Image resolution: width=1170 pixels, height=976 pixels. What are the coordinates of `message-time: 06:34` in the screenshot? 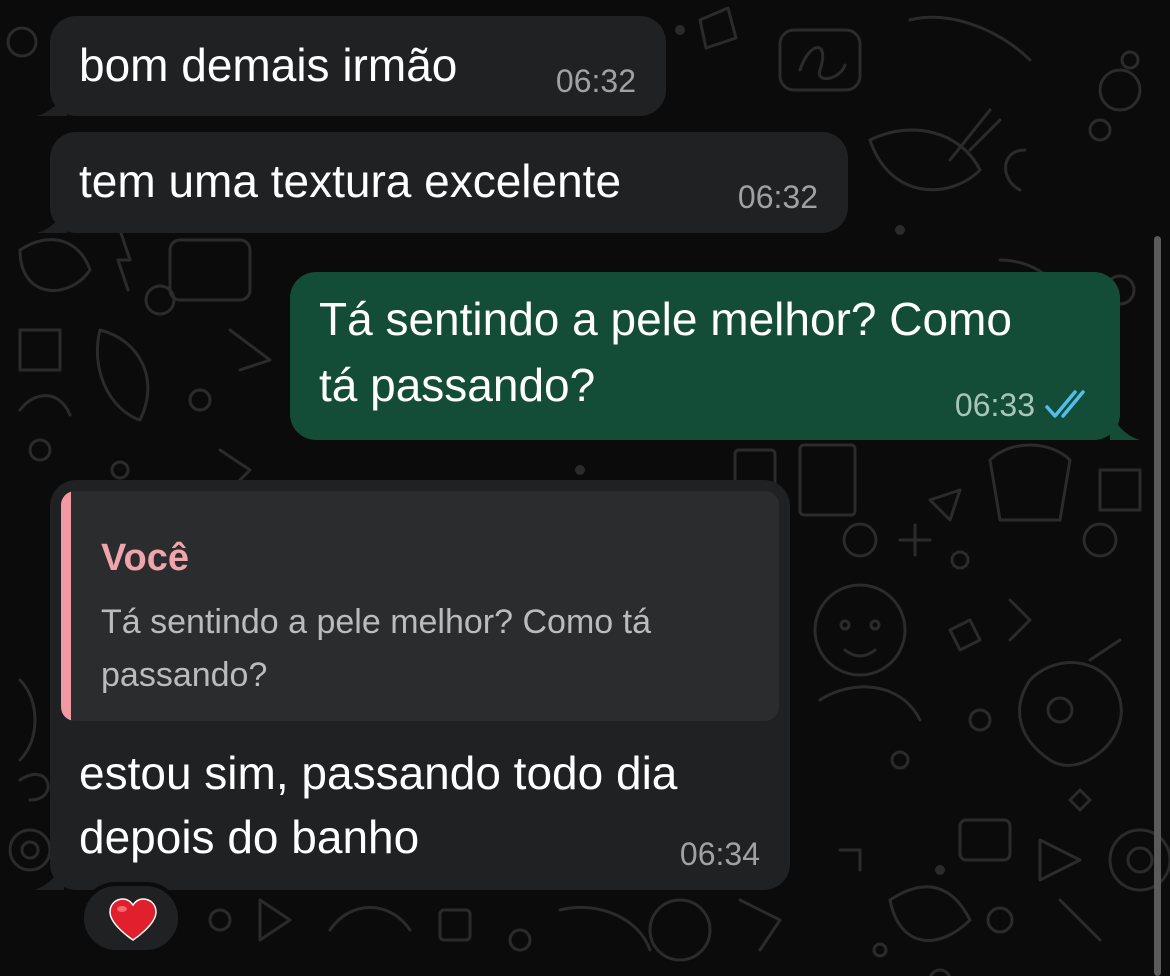 It's located at (719, 854).